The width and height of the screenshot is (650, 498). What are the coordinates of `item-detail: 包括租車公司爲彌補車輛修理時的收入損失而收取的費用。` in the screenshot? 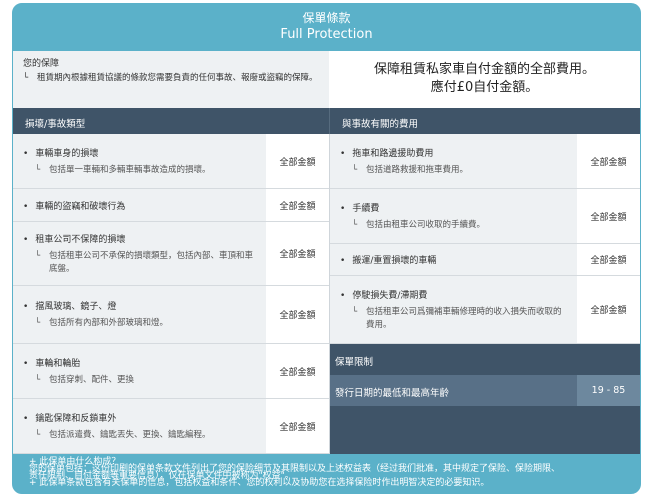 It's located at (464, 318).